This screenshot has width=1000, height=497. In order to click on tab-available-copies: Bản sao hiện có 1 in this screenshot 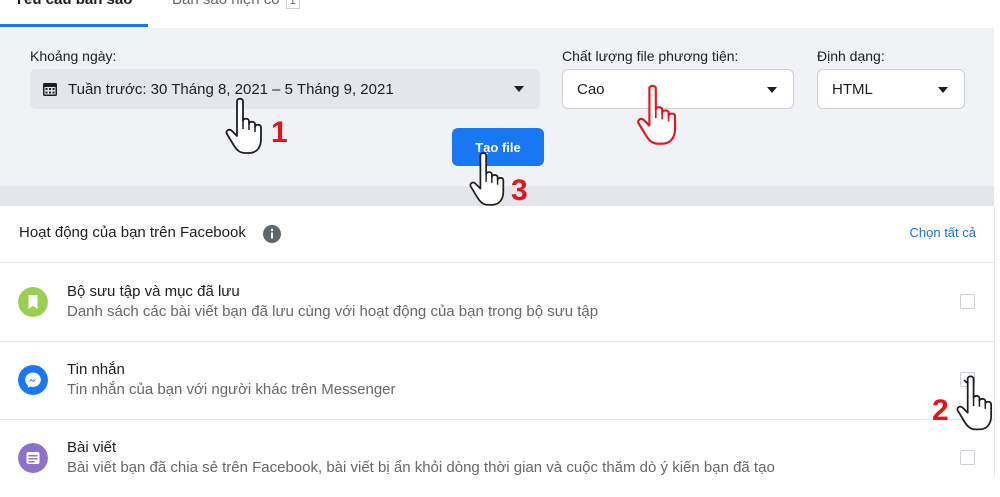, I will do `click(236, 4)`.